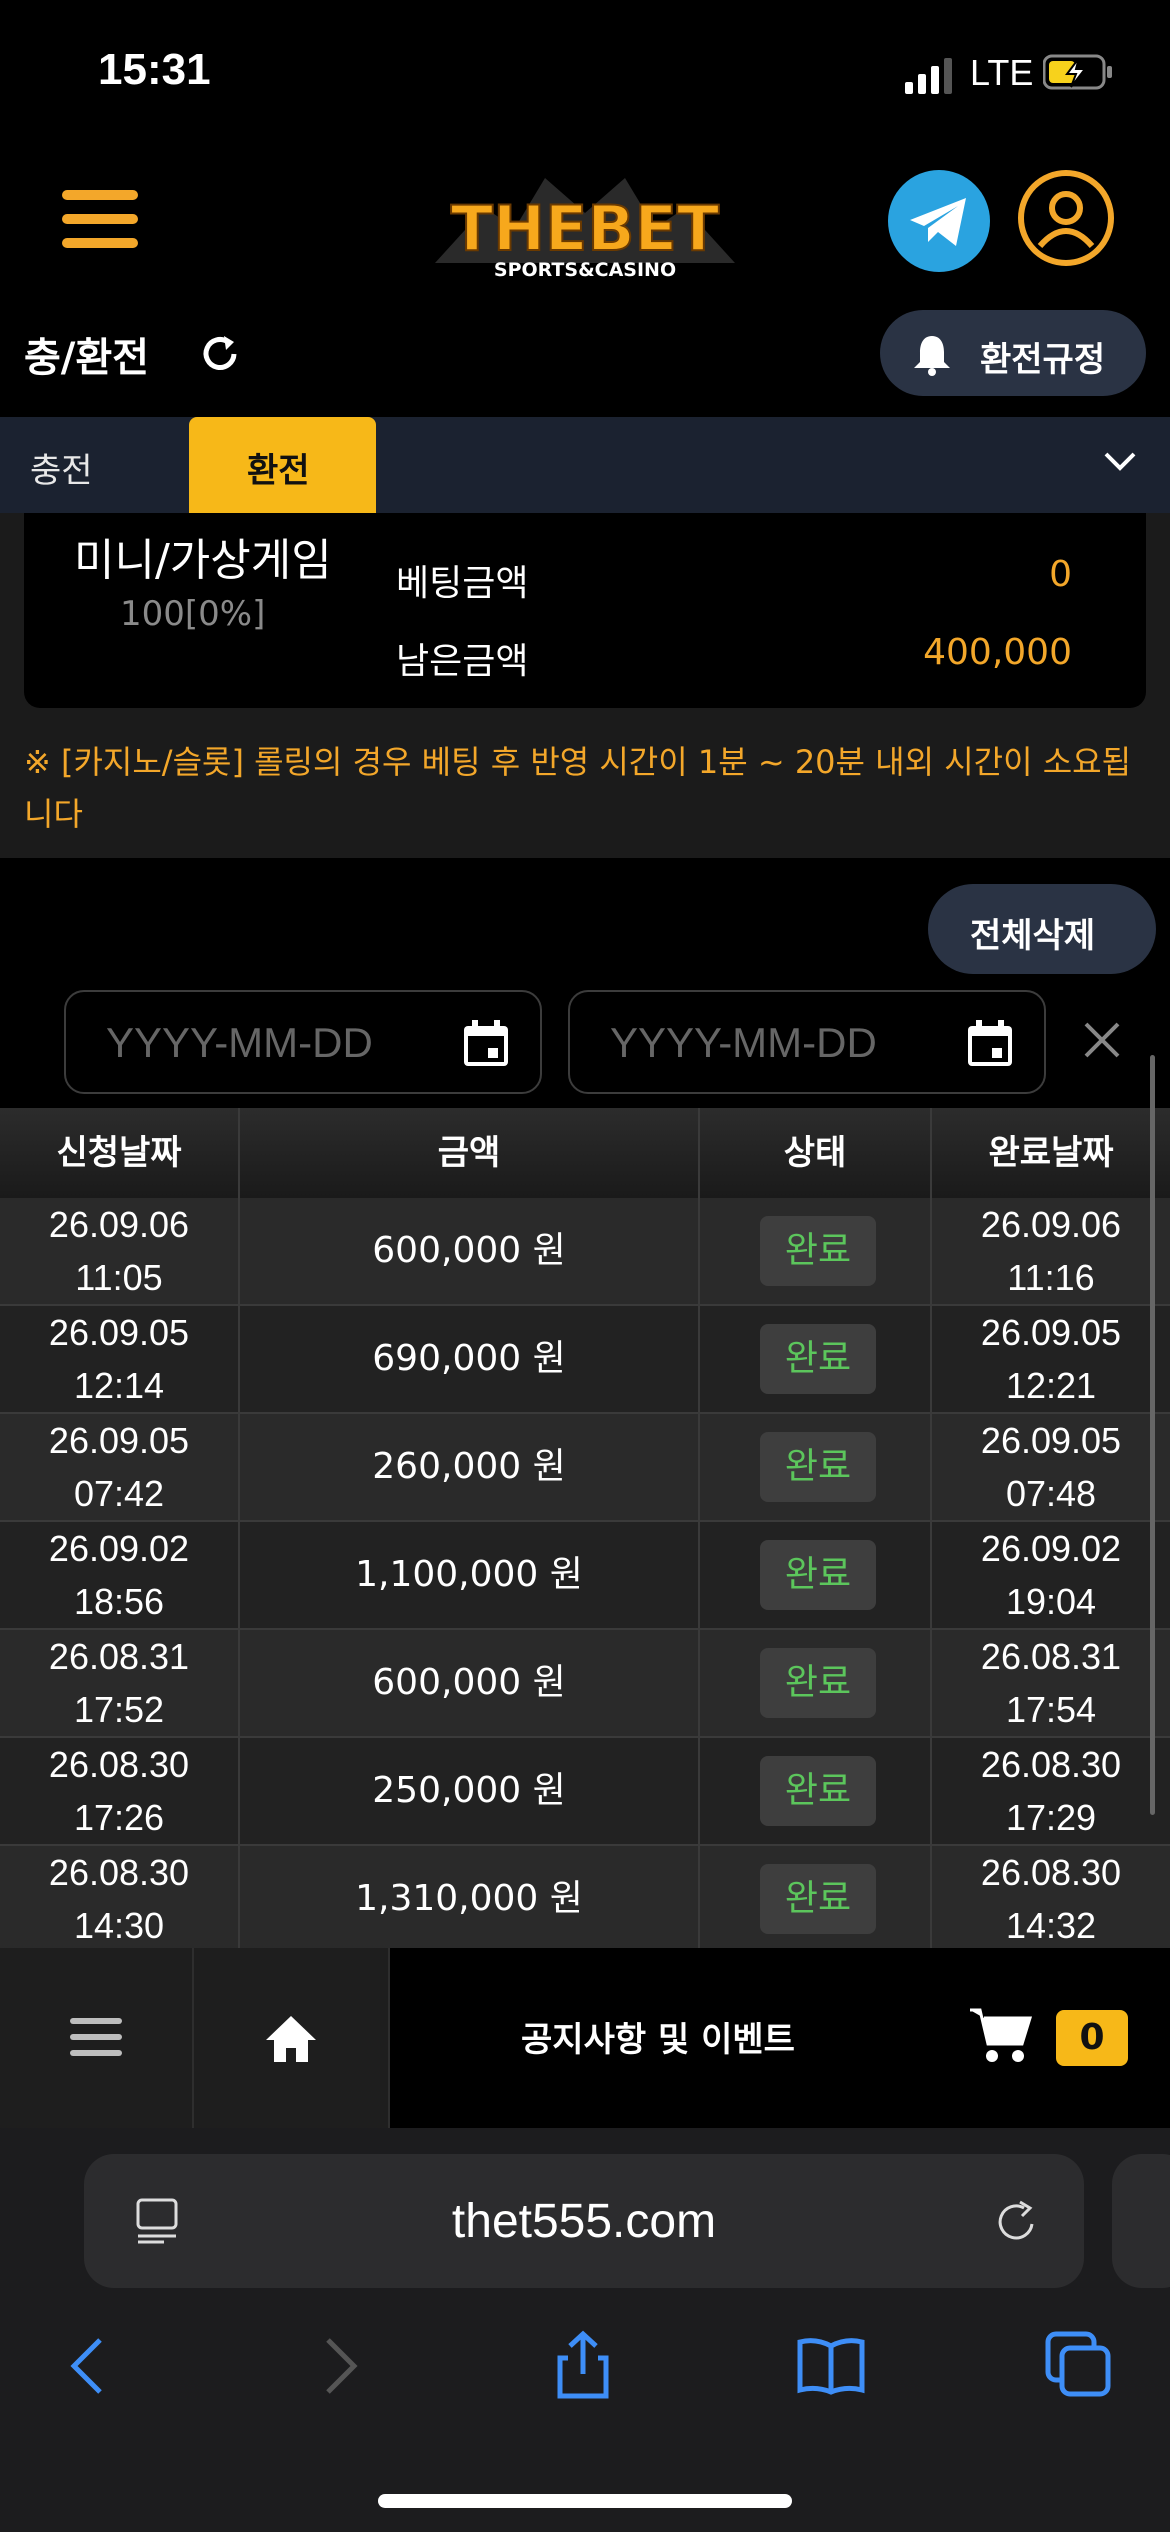 This screenshot has height=2532, width=1170. Describe the element at coordinates (1051, 1817) in the screenshot. I see `complete-time: 17:29` at that location.